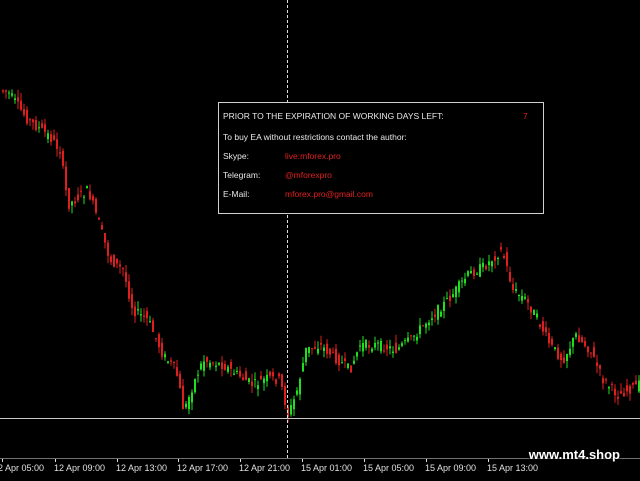 The image size is (640, 481). Describe the element at coordinates (80, 468) in the screenshot. I see `time-label: 12 Apr 09:00` at that location.